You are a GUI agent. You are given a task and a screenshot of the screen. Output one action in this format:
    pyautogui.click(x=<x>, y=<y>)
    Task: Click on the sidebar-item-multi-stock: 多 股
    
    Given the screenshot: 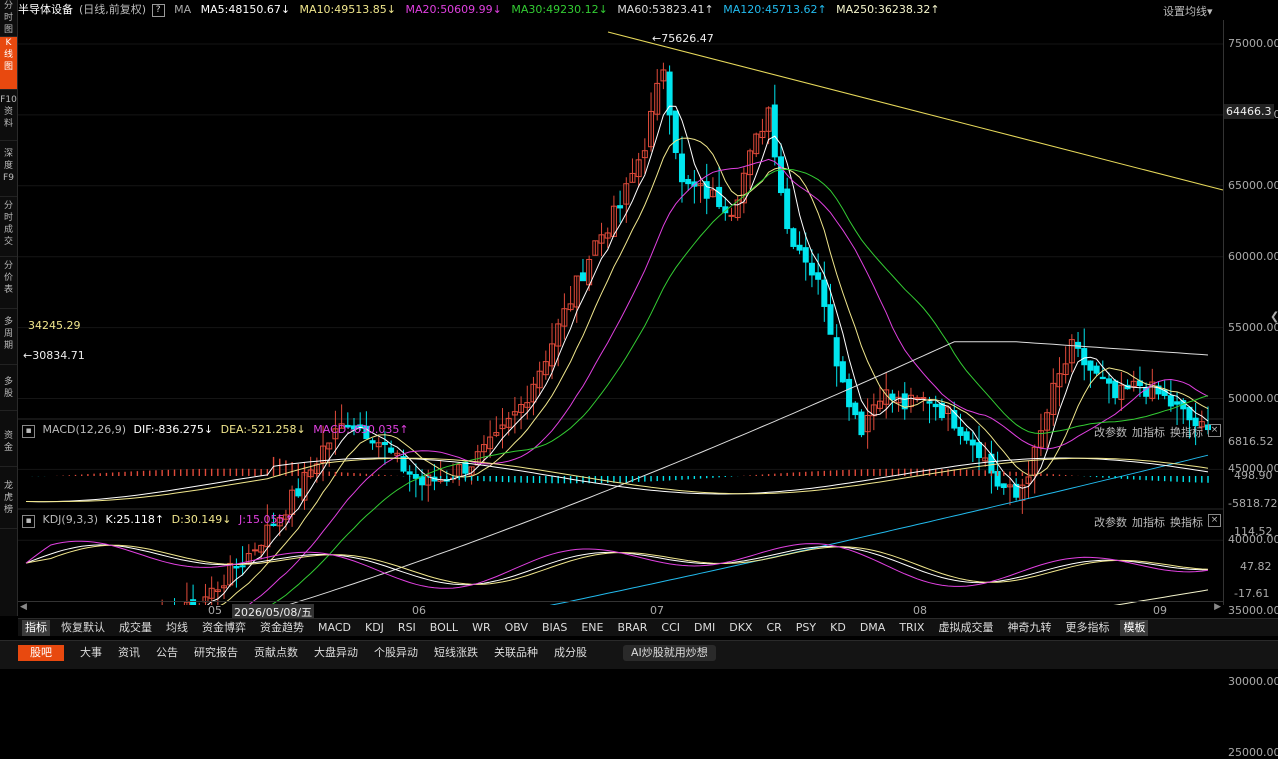 What is the action you would take?
    pyautogui.click(x=8, y=393)
    